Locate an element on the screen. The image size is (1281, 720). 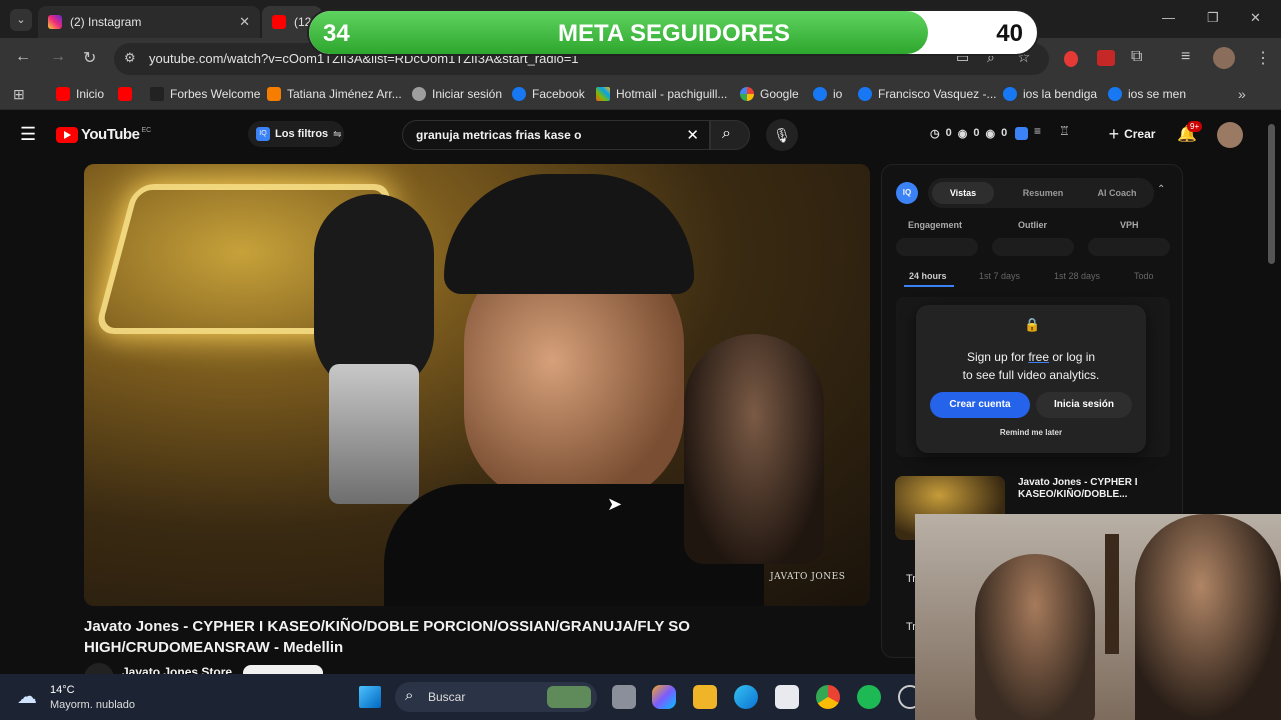
page-scrollbar is located at coordinates (1271, 194).